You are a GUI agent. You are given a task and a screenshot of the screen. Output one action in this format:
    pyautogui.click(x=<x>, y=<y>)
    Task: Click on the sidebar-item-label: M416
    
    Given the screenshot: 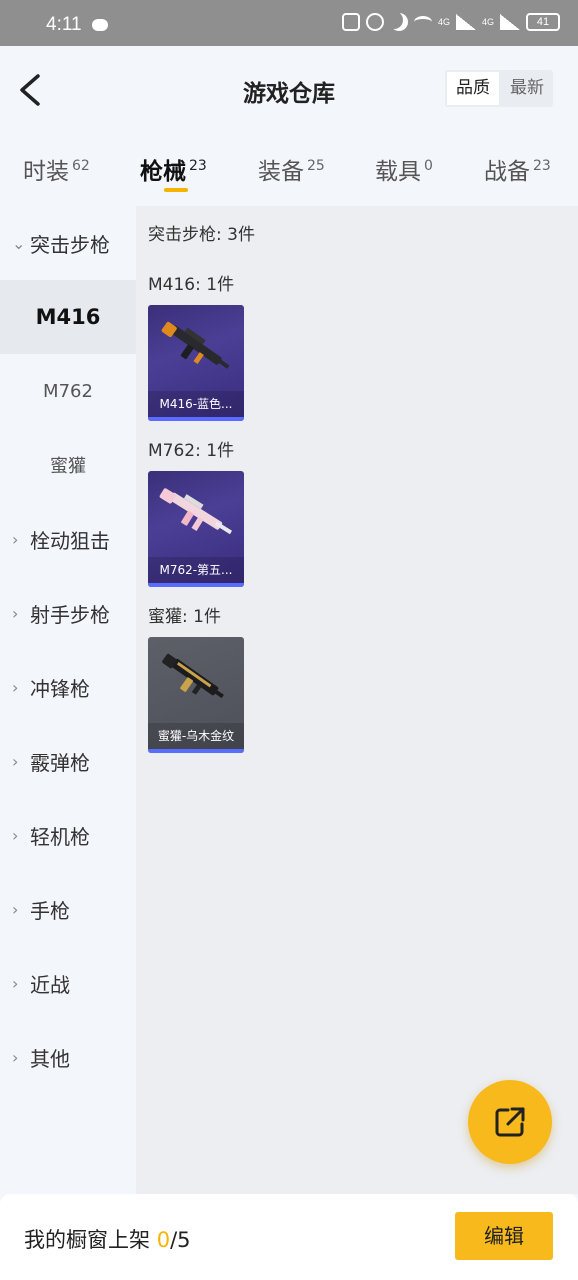 What is the action you would take?
    pyautogui.click(x=68, y=317)
    